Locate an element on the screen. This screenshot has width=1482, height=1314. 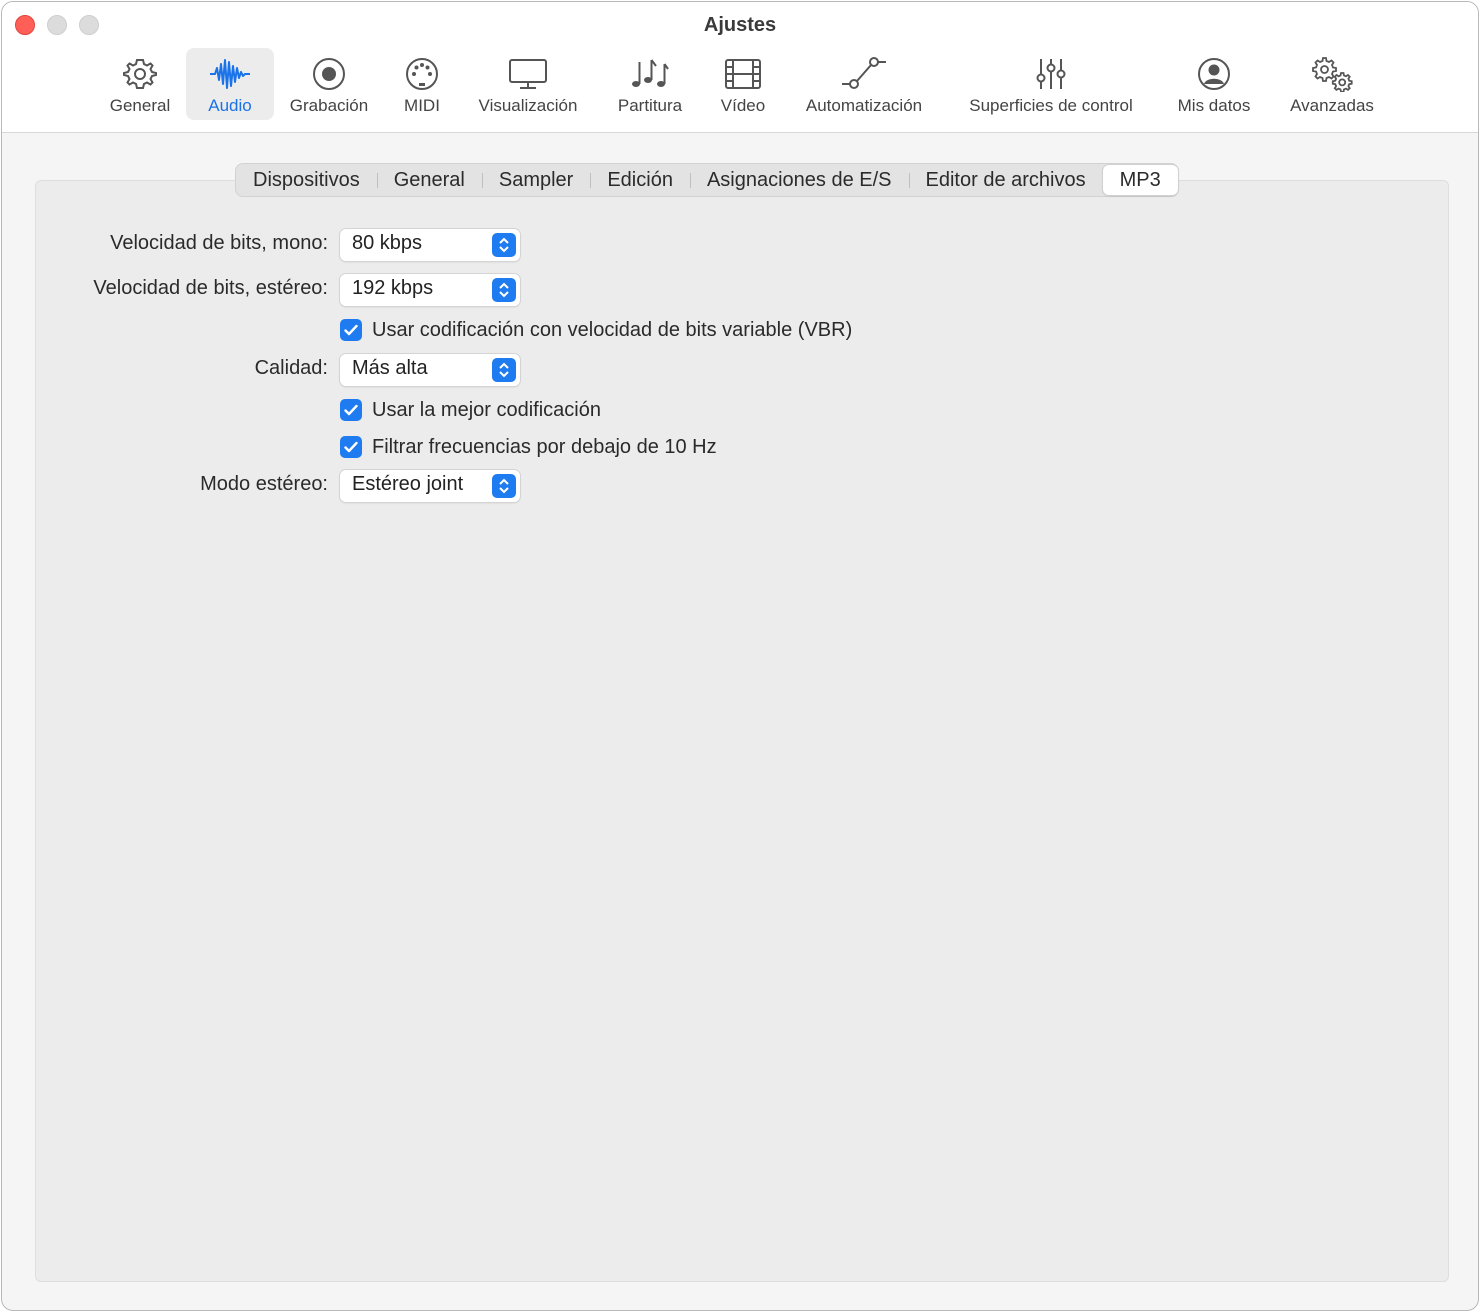
gear-icon is located at coordinates (140, 74).